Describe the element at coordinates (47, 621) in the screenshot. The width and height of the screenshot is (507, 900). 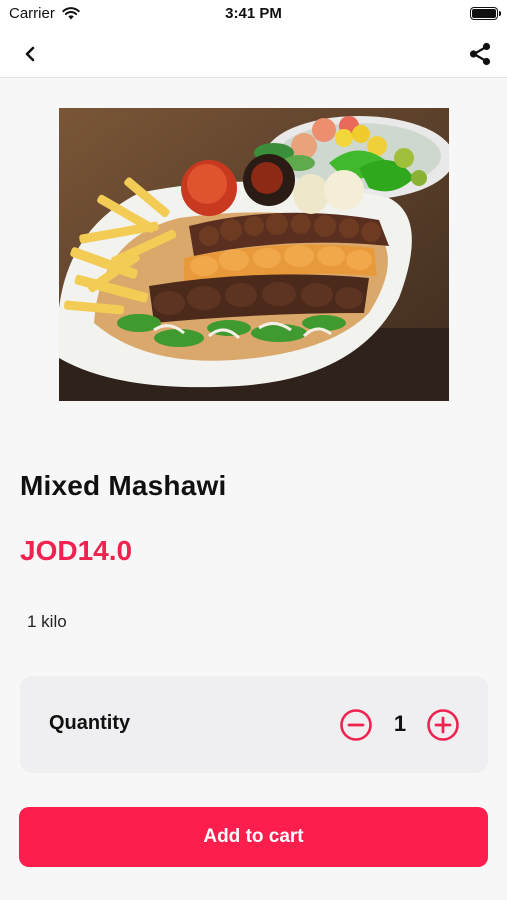
I see `product-description: 1 kilo` at that location.